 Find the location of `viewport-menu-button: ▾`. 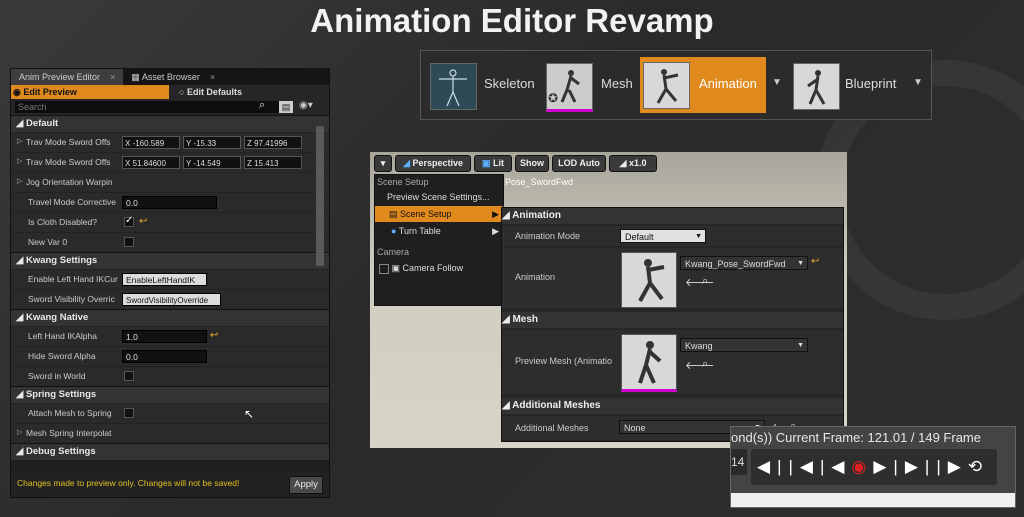

viewport-menu-button: ▾ is located at coordinates (383, 163).